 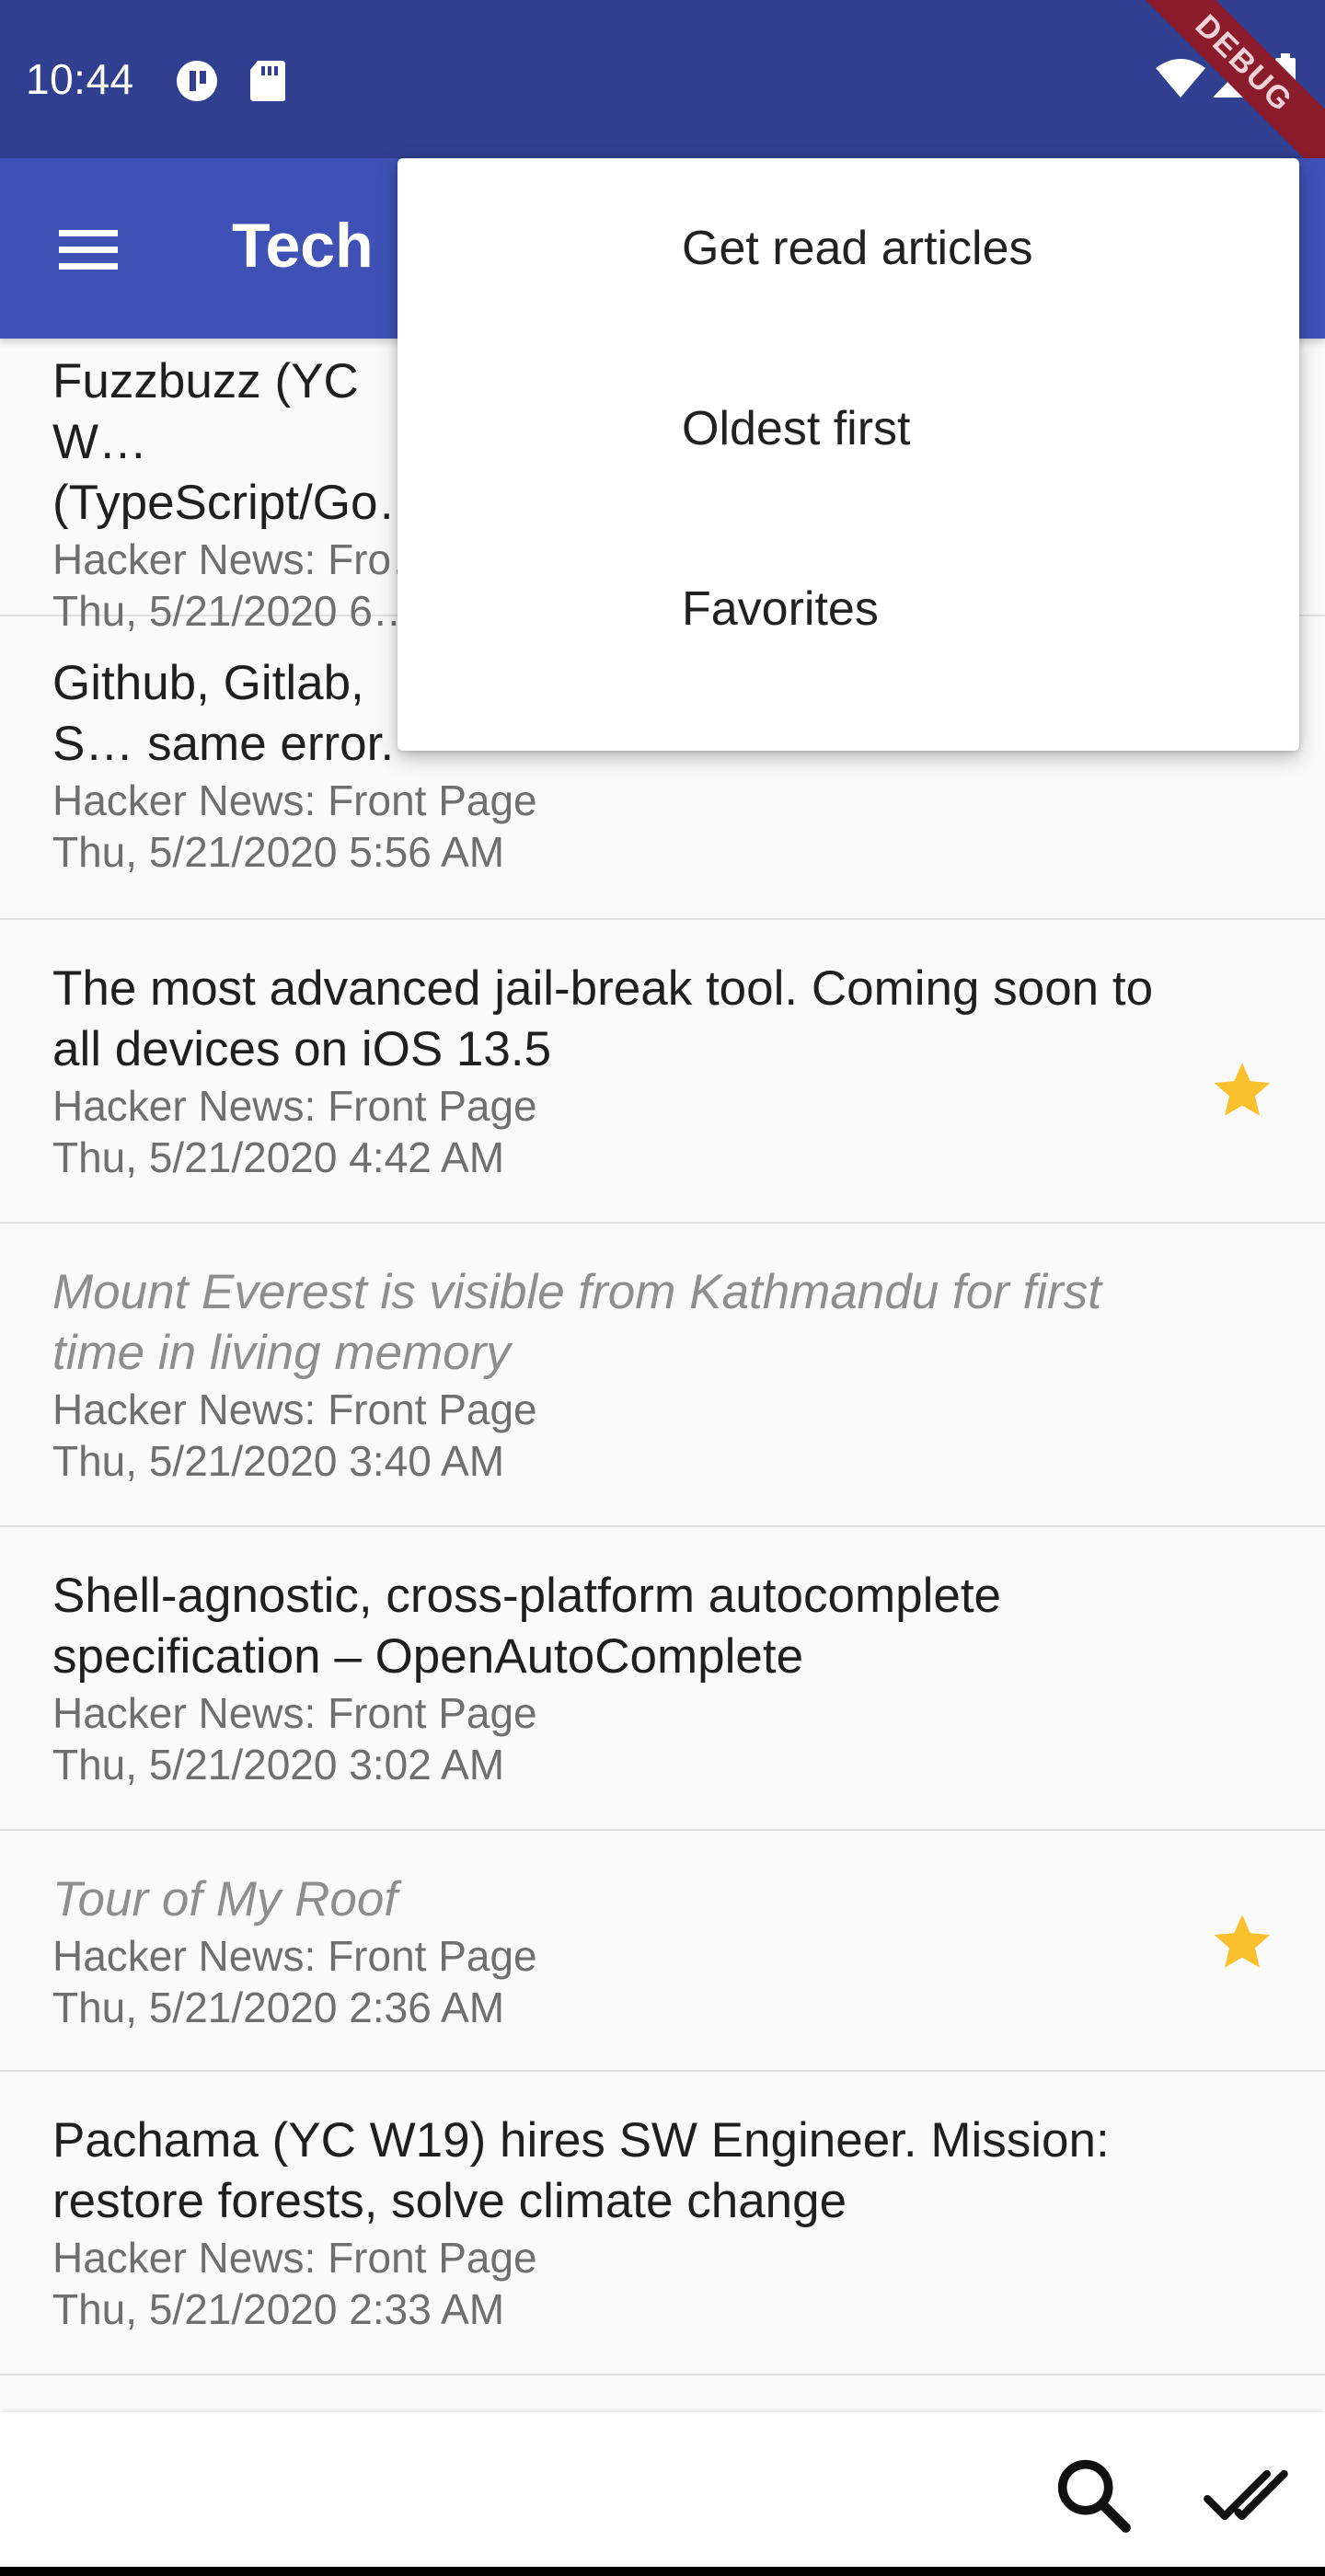 What do you see at coordinates (223, 713) in the screenshot?
I see `article-title: Github, Gitlab, S… same error.` at bounding box center [223, 713].